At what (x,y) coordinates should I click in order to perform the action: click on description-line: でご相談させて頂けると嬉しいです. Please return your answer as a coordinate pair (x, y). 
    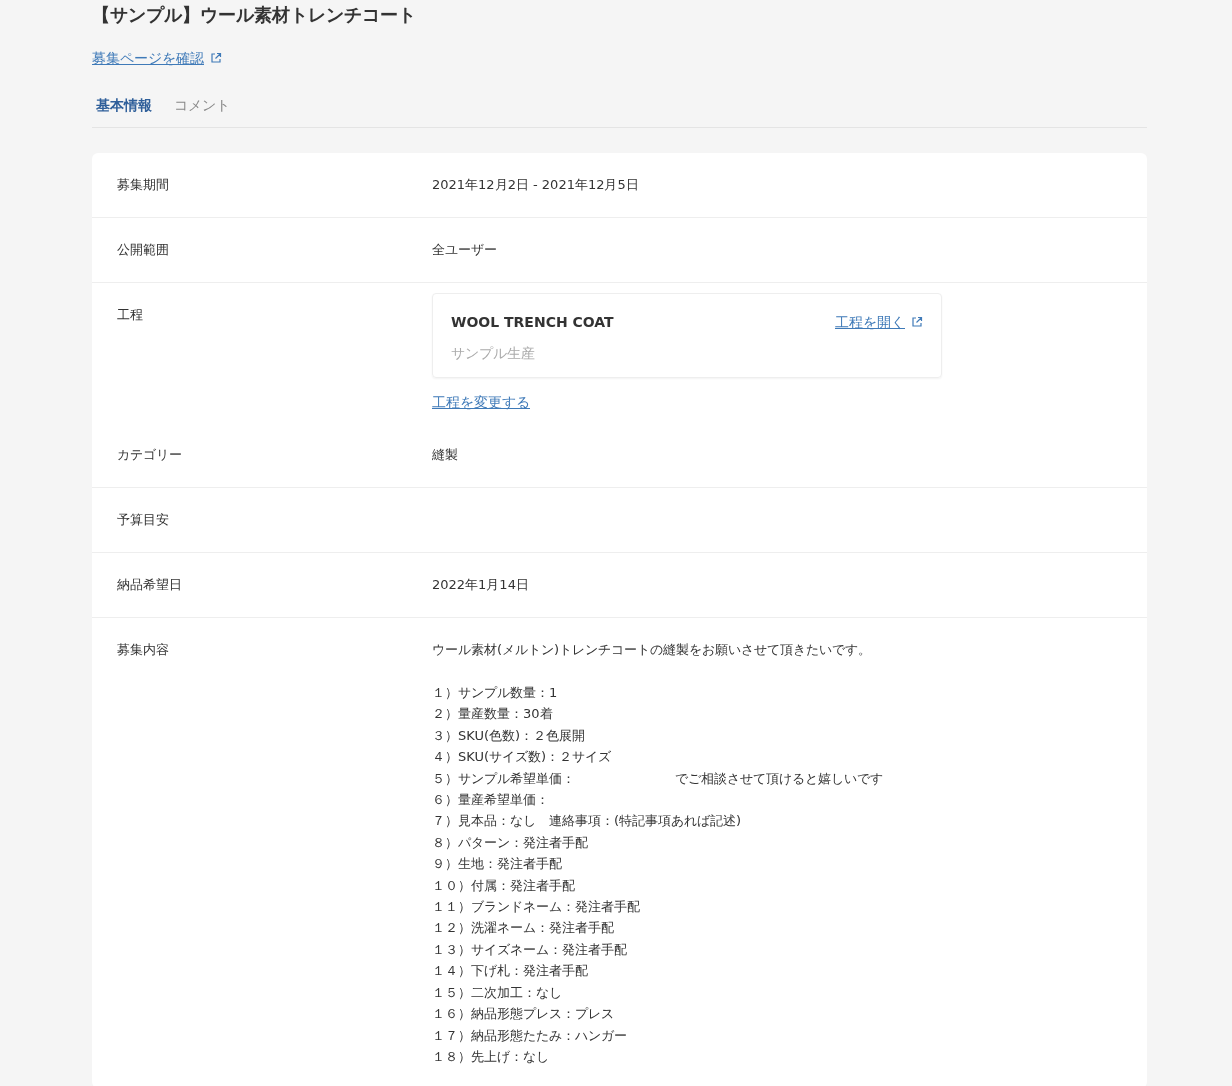
    Looking at the image, I should click on (779, 778).